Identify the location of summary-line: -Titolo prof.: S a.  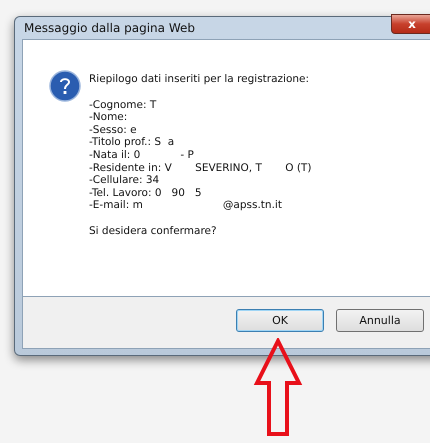
(132, 142).